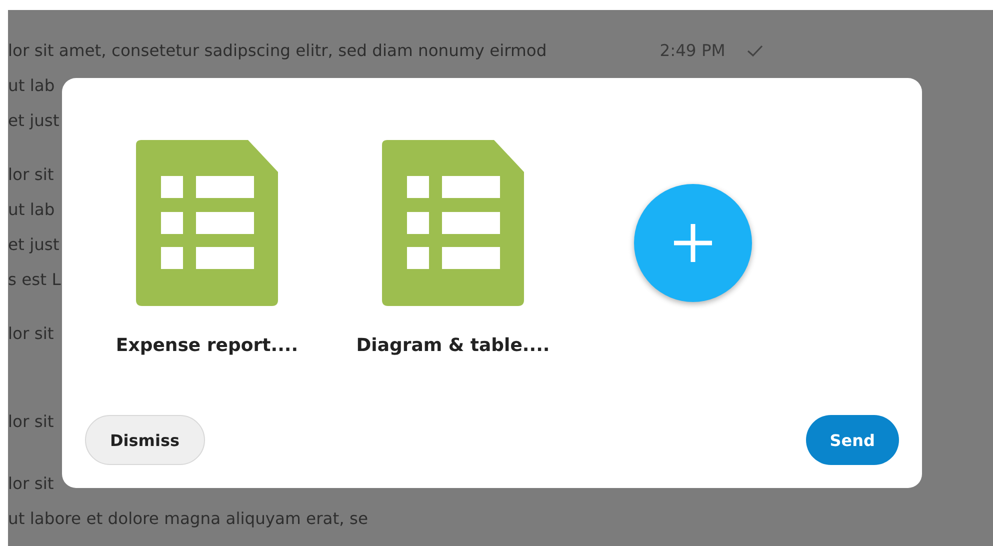 The image size is (993, 546). I want to click on plus-icon, so click(693, 243).